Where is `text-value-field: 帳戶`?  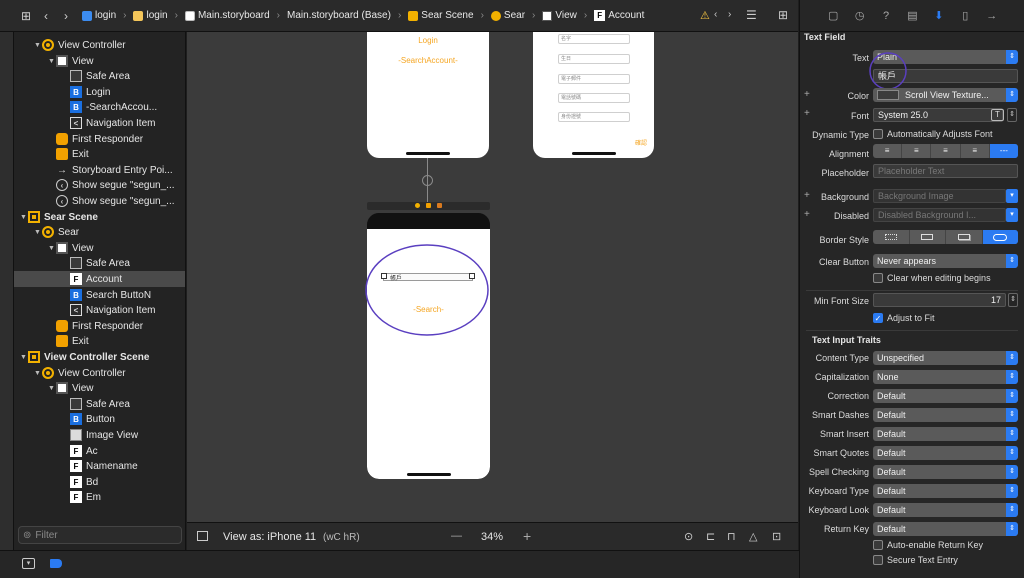
text-value-field: 帳戶 is located at coordinates (945, 76).